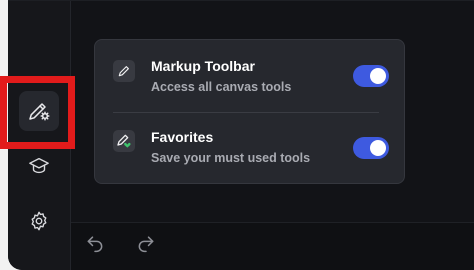 The image size is (474, 270). What do you see at coordinates (124, 141) in the screenshot?
I see `pencil-heart-icon` at bounding box center [124, 141].